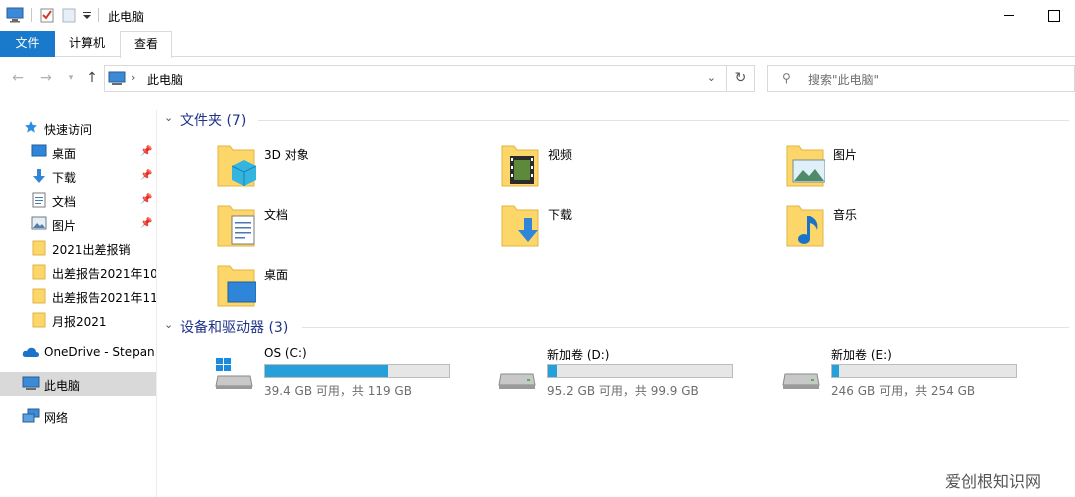  I want to click on document-icon, so click(39, 200).